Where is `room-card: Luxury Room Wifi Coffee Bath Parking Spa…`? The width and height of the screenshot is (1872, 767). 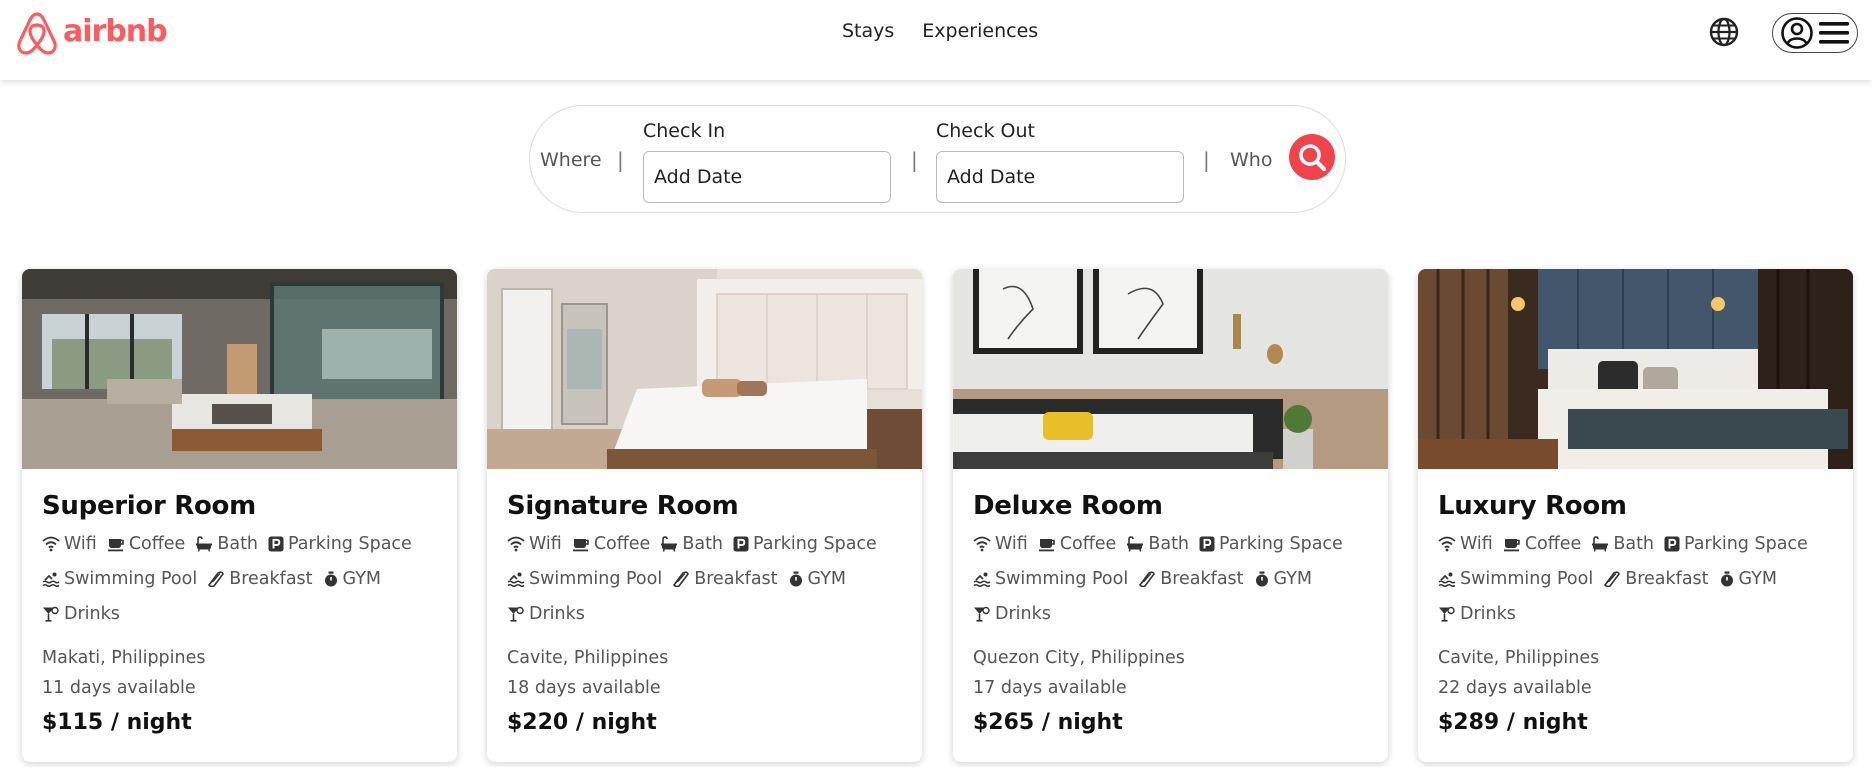 room-card: Luxury Room Wifi Coffee Bath Parking Spa… is located at coordinates (1635, 515).